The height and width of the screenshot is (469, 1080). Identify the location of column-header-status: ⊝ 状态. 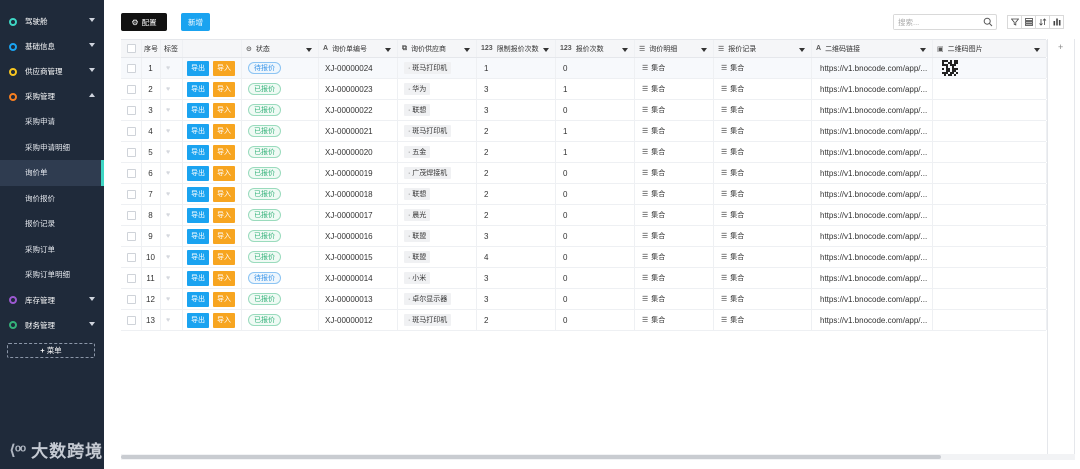
(282, 48).